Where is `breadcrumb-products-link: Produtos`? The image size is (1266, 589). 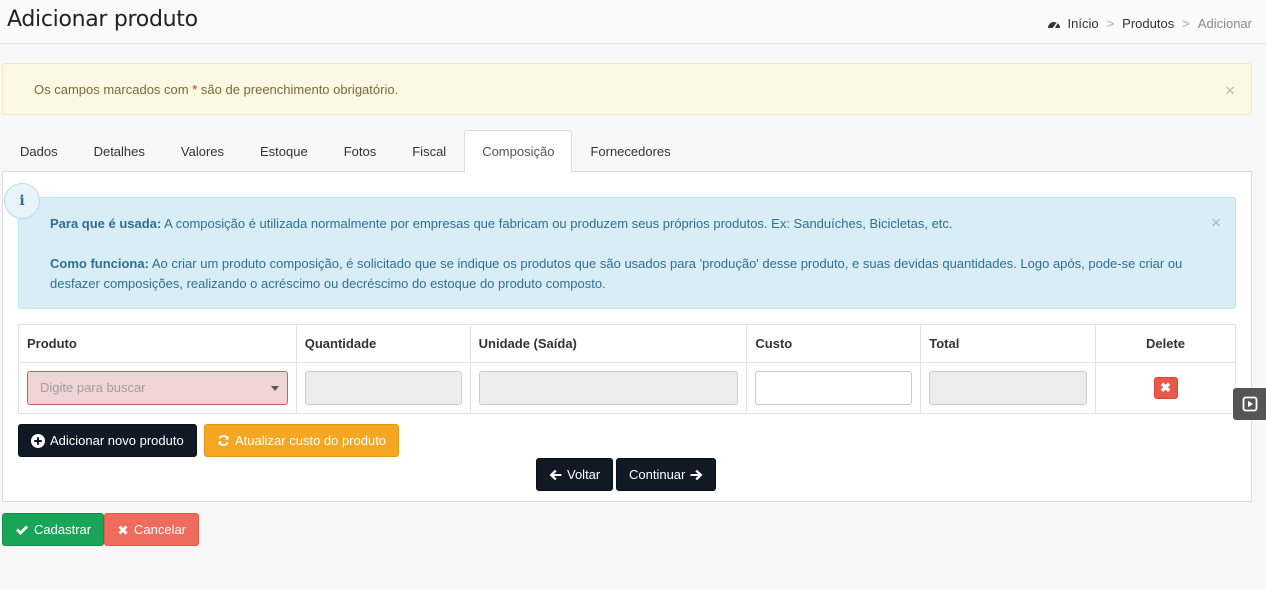 breadcrumb-products-link: Produtos is located at coordinates (1148, 23).